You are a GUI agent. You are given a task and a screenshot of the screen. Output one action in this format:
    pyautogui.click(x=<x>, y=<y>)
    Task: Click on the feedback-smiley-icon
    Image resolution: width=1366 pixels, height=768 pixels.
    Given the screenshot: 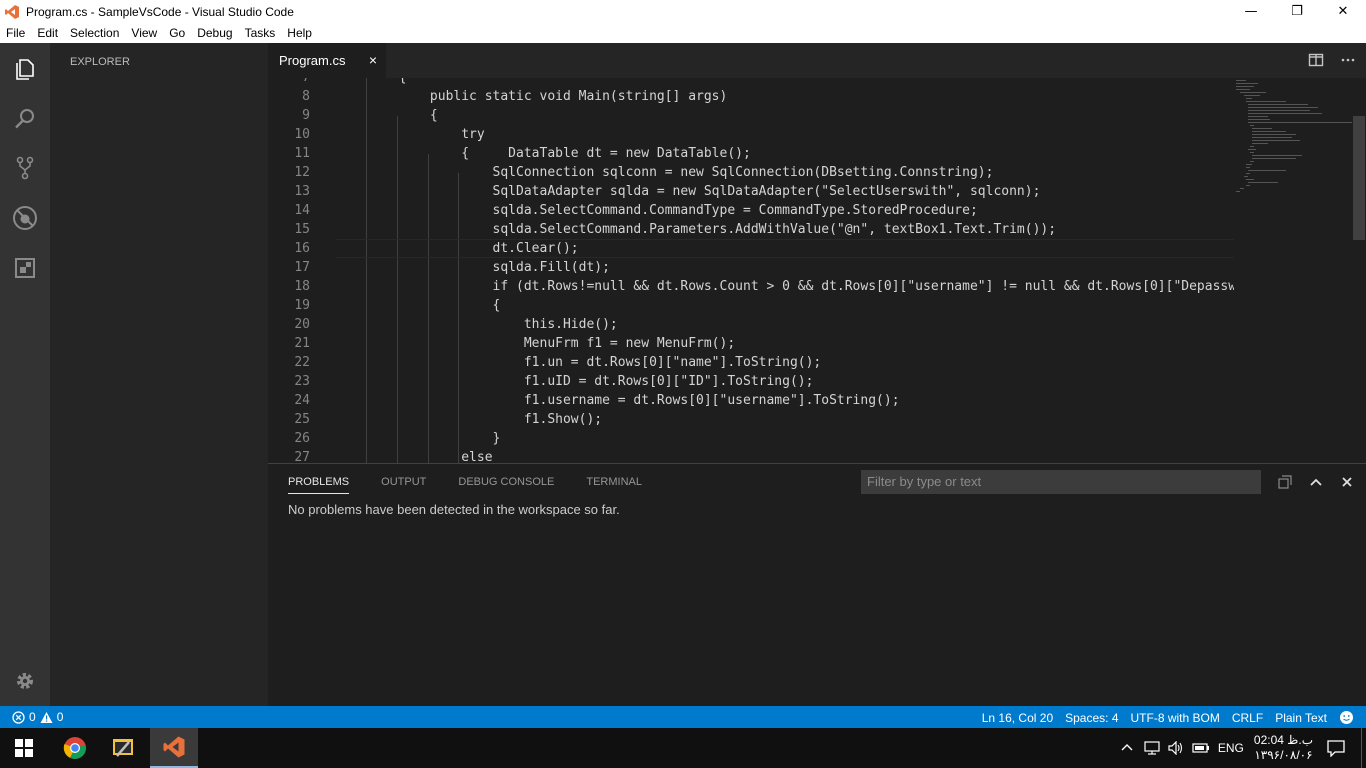 What is the action you would take?
    pyautogui.click(x=1346, y=717)
    